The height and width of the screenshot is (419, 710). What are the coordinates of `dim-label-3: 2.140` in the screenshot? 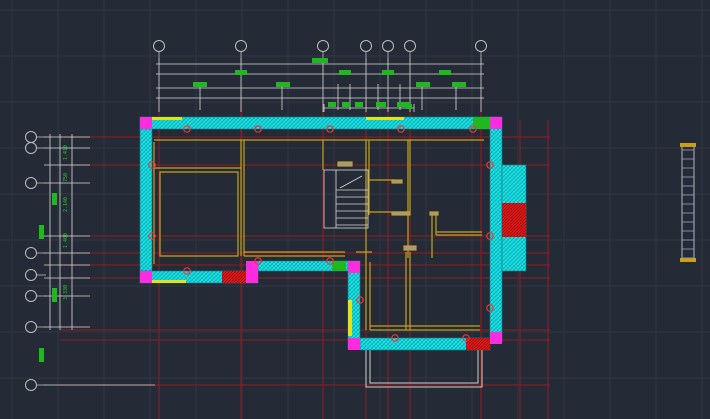 It's located at (66, 204).